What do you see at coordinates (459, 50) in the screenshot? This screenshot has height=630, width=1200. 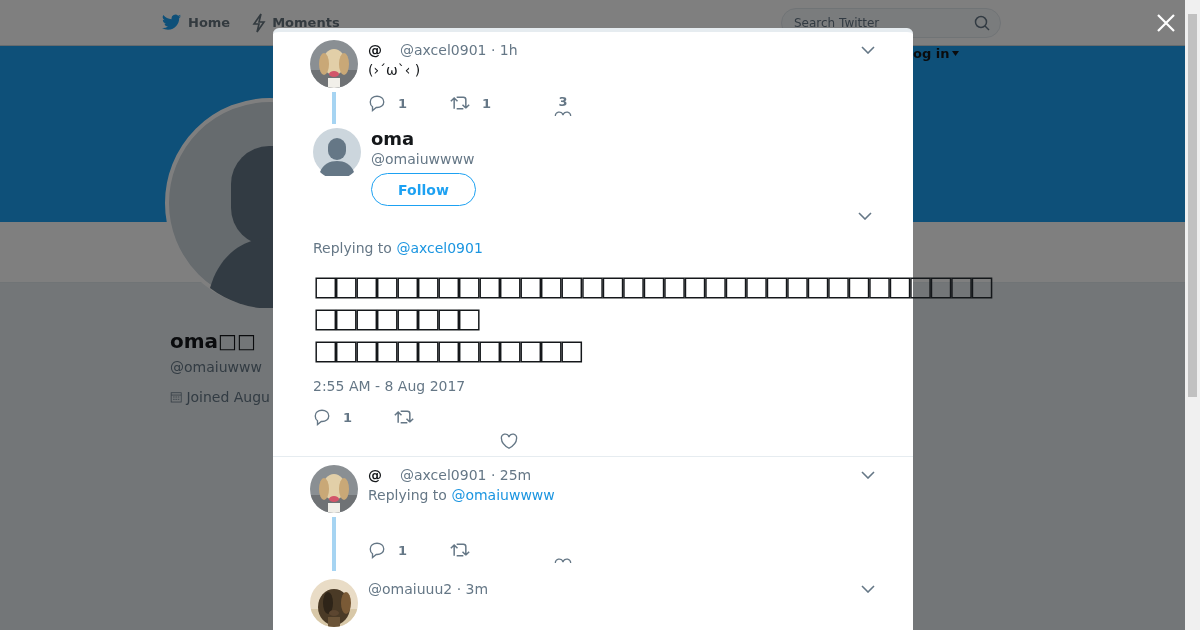 I see `user-handle: @axcel0901 · 1h` at bounding box center [459, 50].